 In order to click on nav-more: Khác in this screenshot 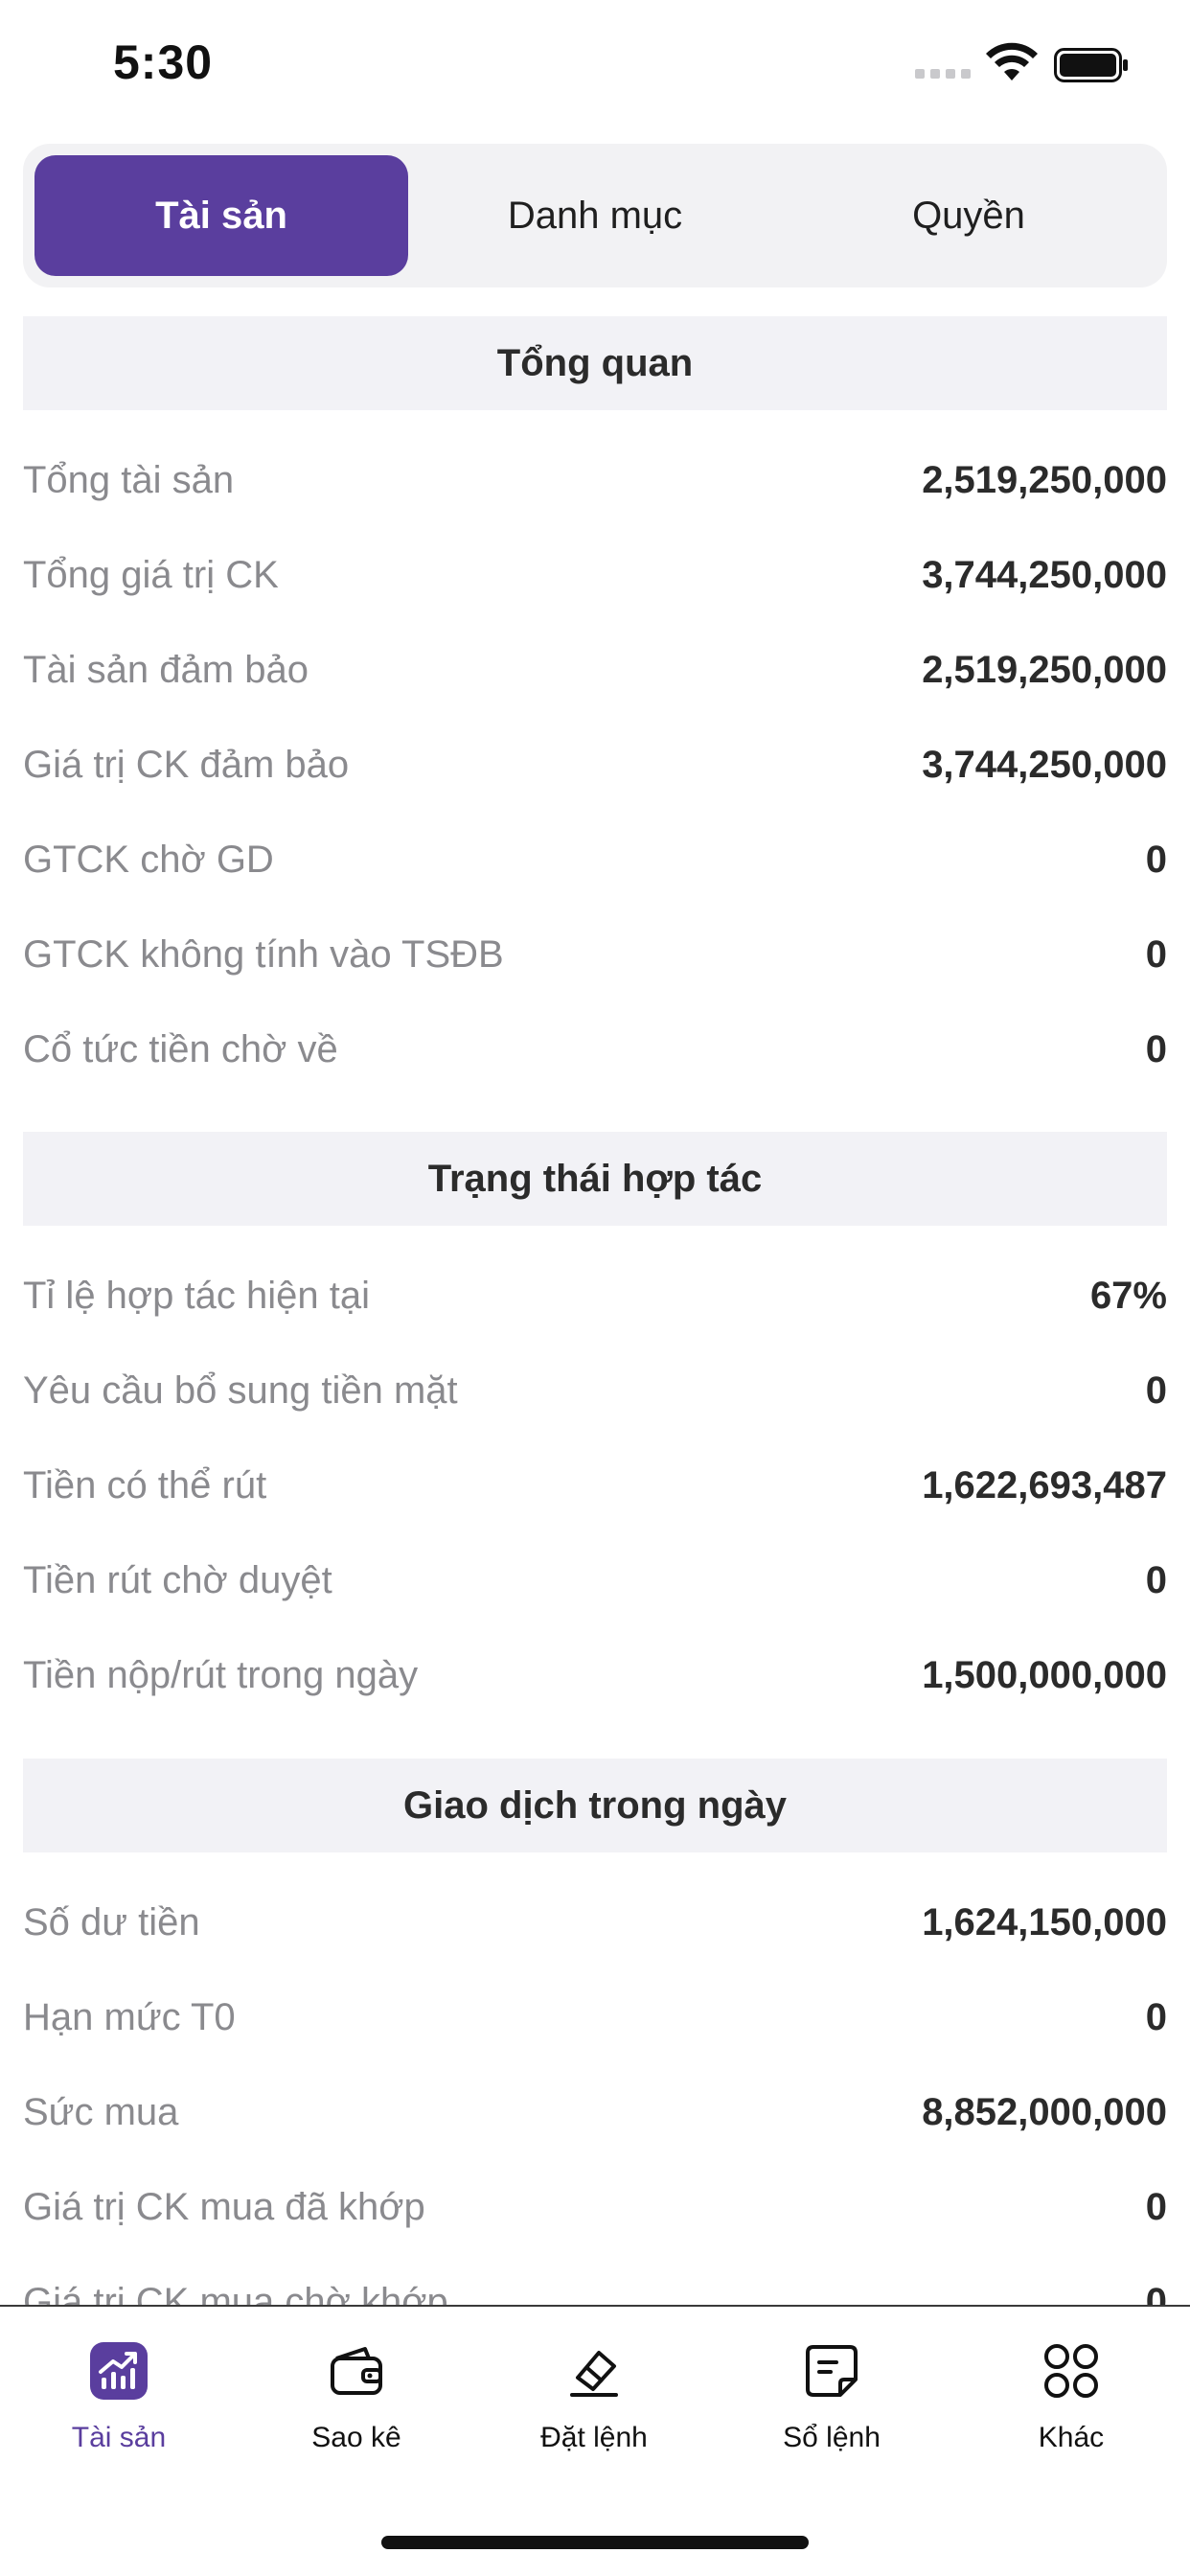, I will do `click(1071, 2408)`.